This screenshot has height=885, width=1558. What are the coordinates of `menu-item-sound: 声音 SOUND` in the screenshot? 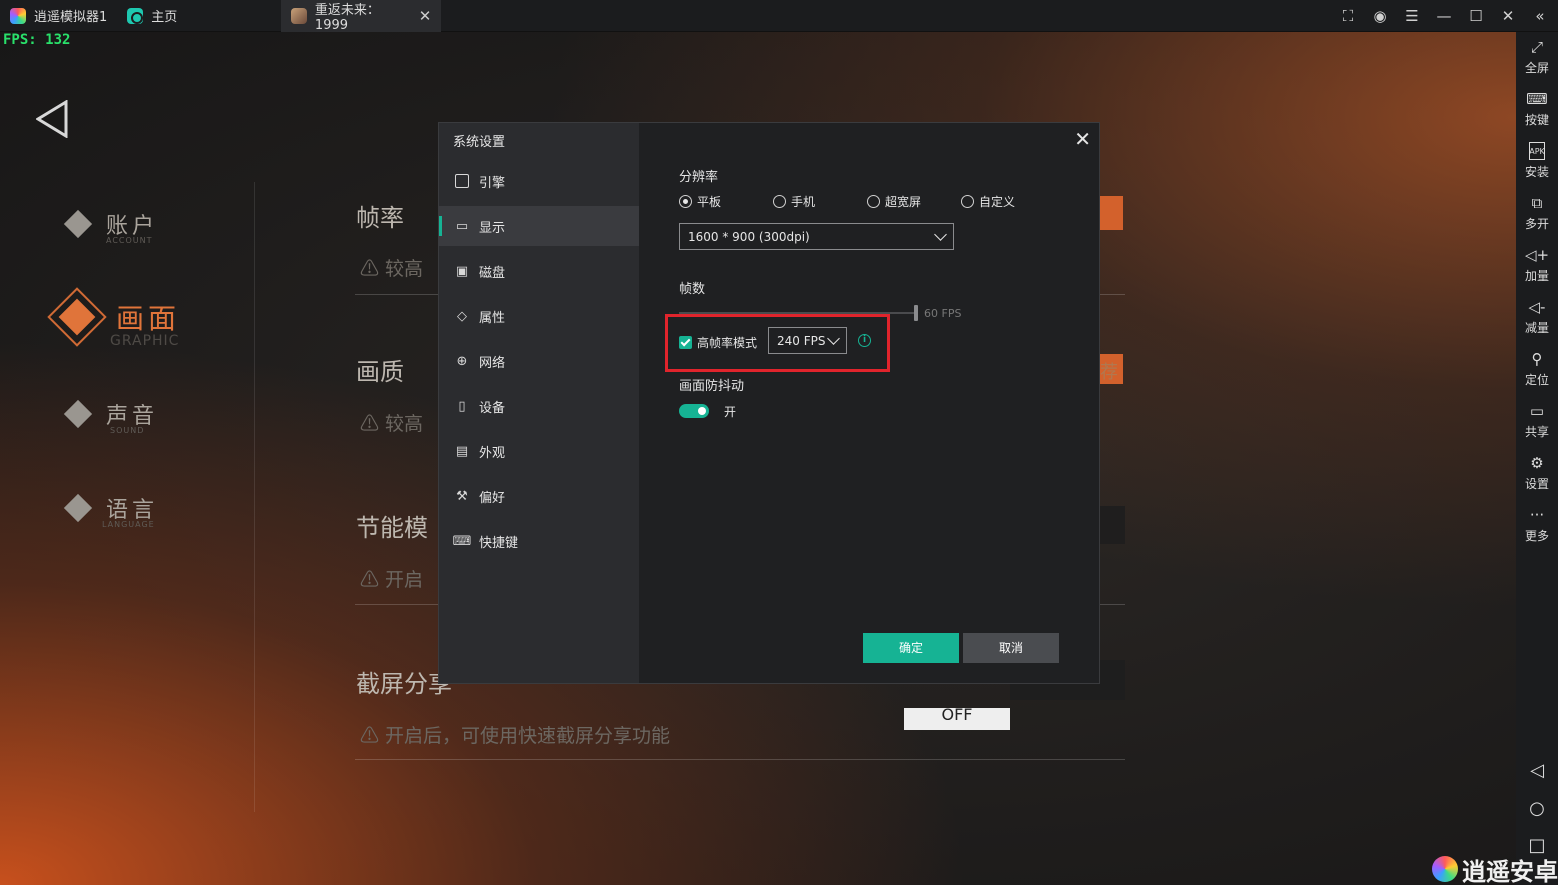 It's located at (110, 416).